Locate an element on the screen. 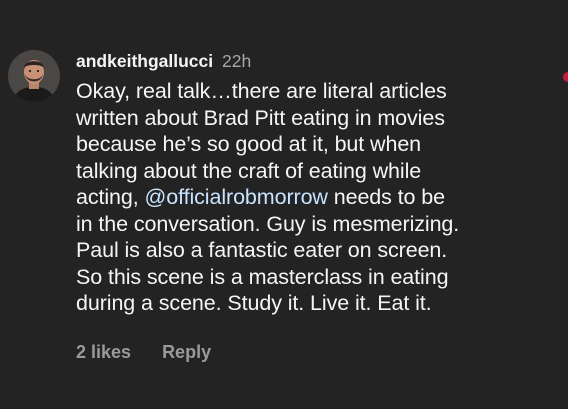 This screenshot has width=568, height=409. comment-text-line: because he’s so good at it, but when is located at coordinates (249, 144).